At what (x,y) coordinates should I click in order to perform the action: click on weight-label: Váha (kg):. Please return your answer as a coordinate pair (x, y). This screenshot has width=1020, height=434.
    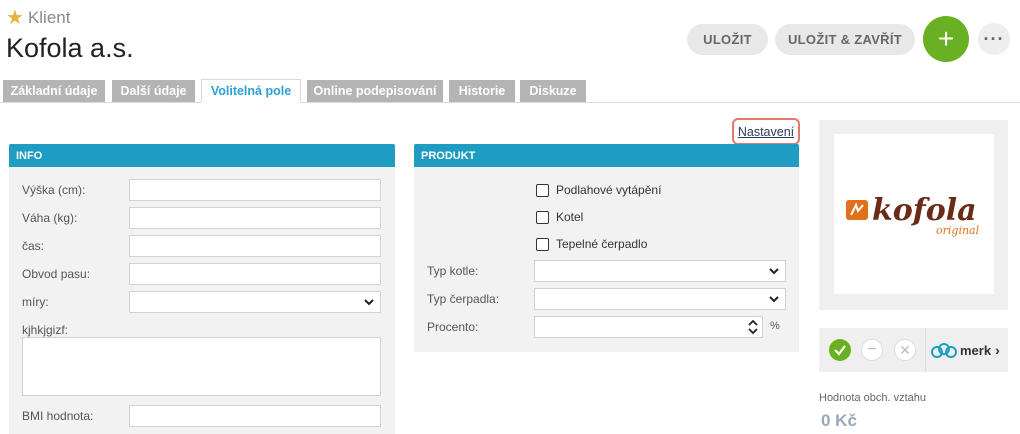
    Looking at the image, I should click on (50, 218).